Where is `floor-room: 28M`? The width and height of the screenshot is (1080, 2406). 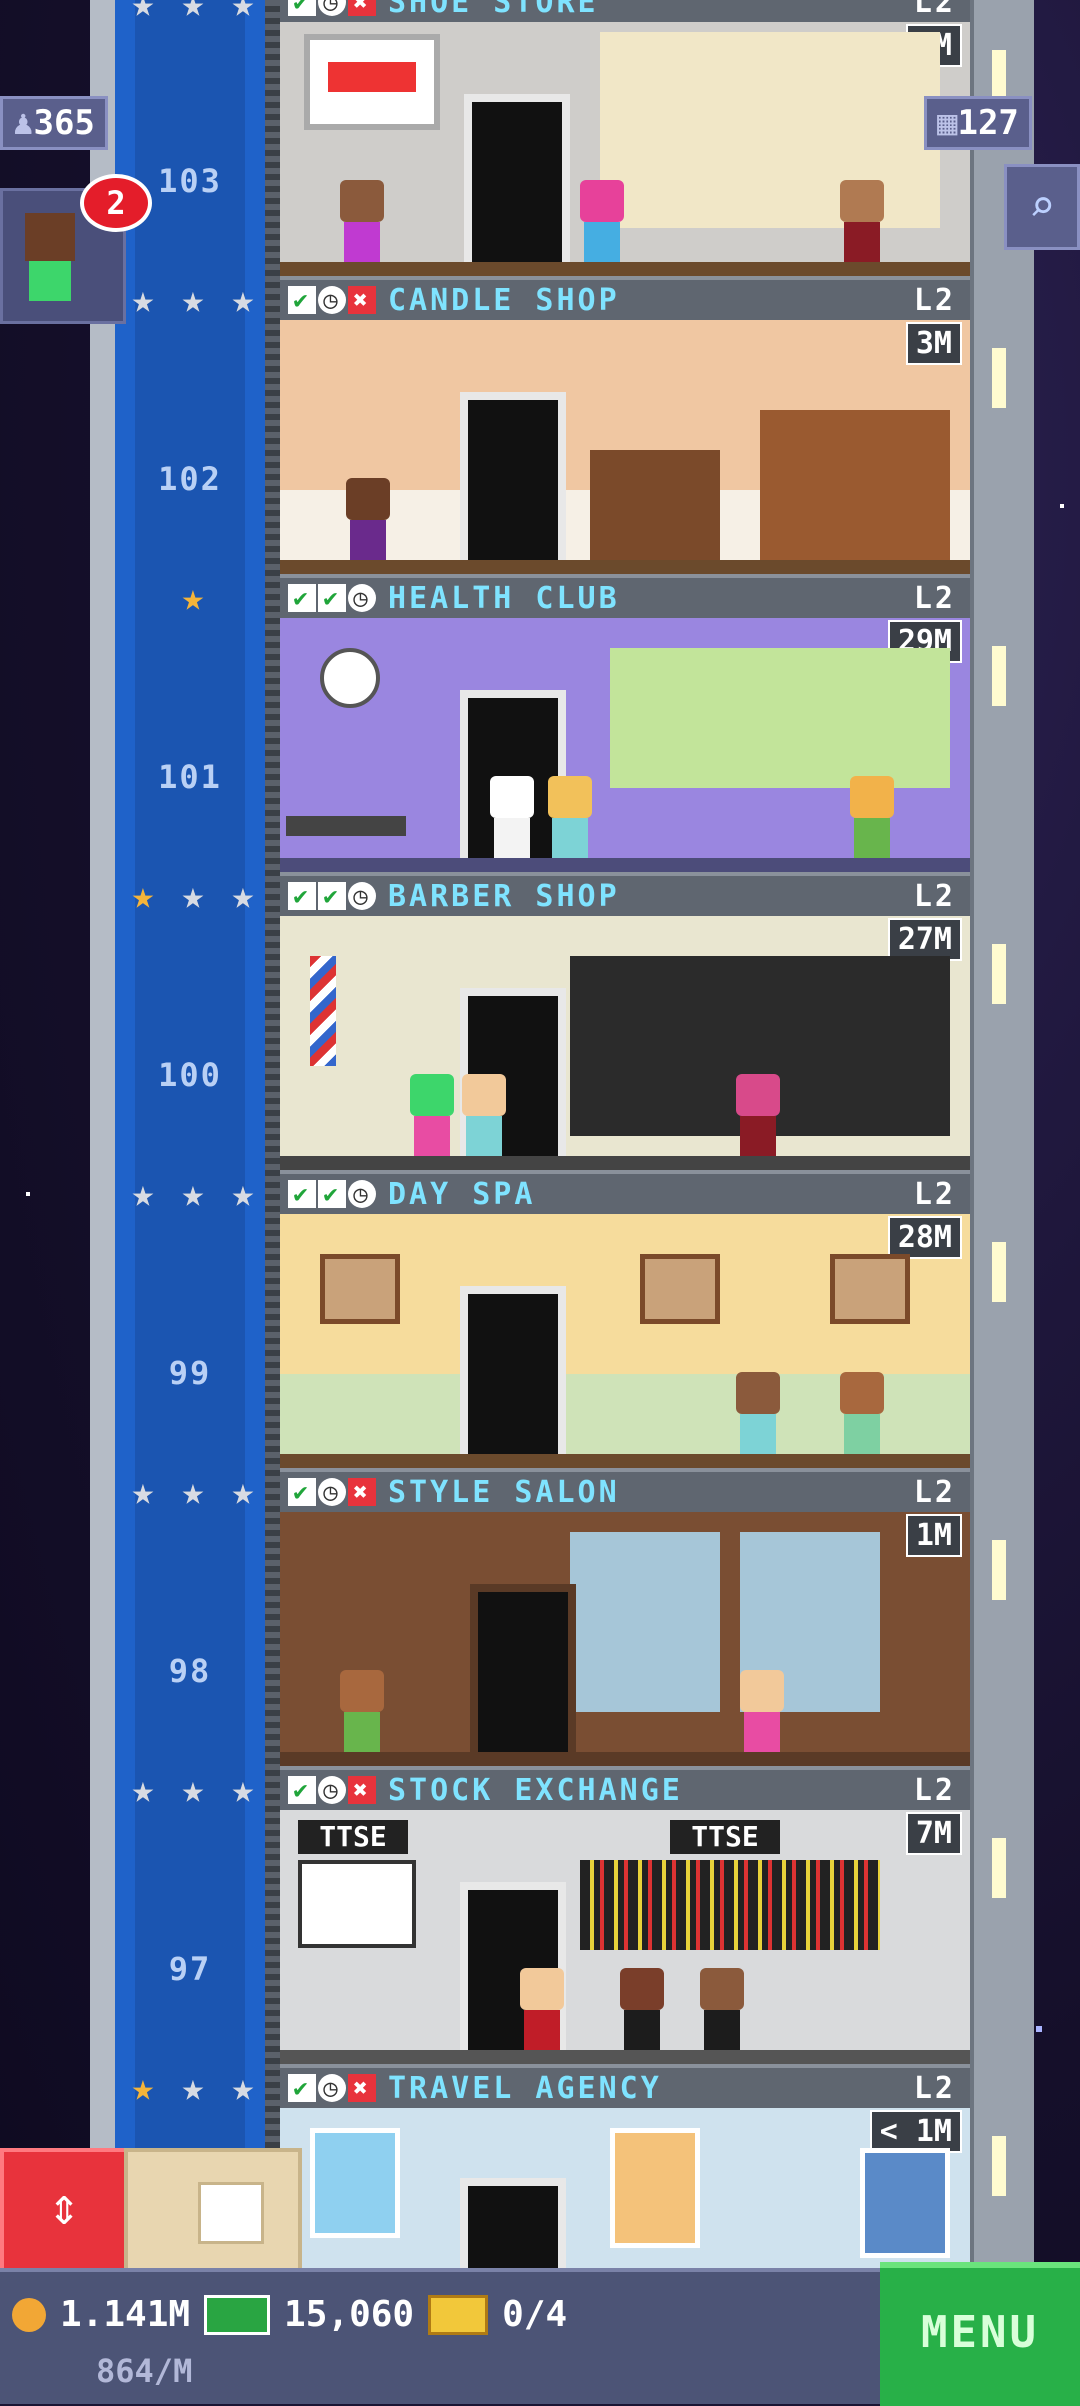 floor-room: 28M is located at coordinates (625, 1343).